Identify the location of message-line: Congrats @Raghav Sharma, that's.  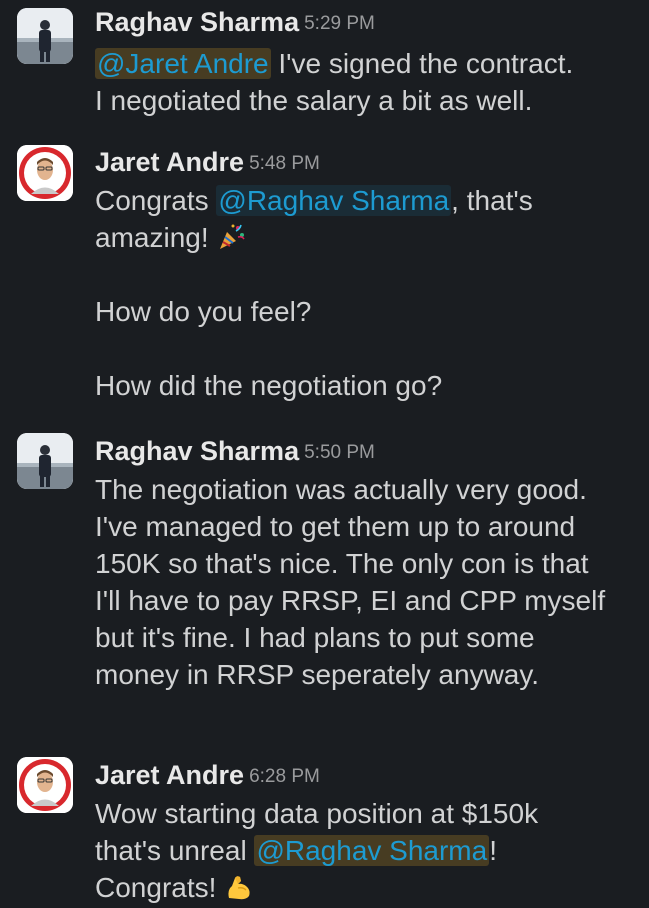
(365, 200).